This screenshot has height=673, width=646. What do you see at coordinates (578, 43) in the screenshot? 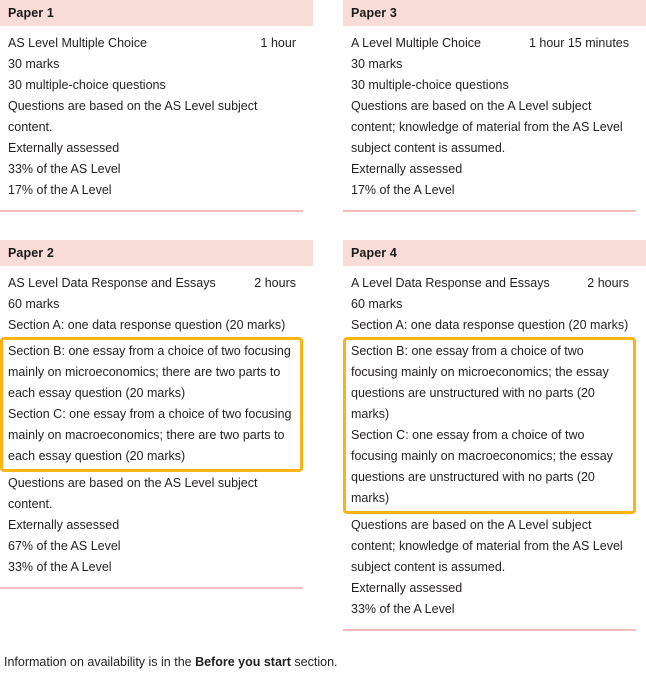
I see `paper-duration: 1 hour 15 minutes` at bounding box center [578, 43].